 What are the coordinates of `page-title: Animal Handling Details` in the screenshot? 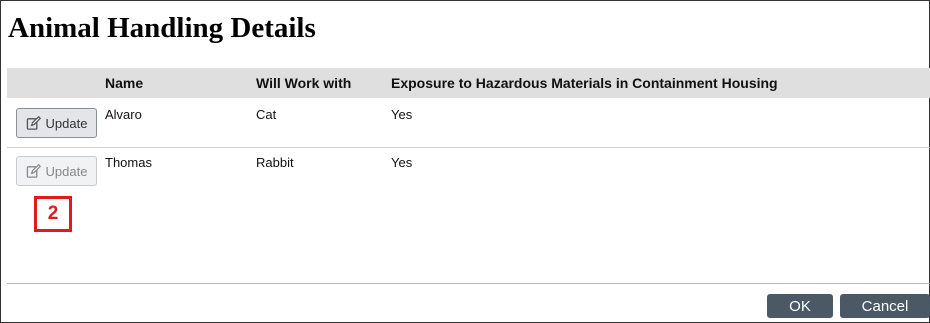 It's located at (162, 28).